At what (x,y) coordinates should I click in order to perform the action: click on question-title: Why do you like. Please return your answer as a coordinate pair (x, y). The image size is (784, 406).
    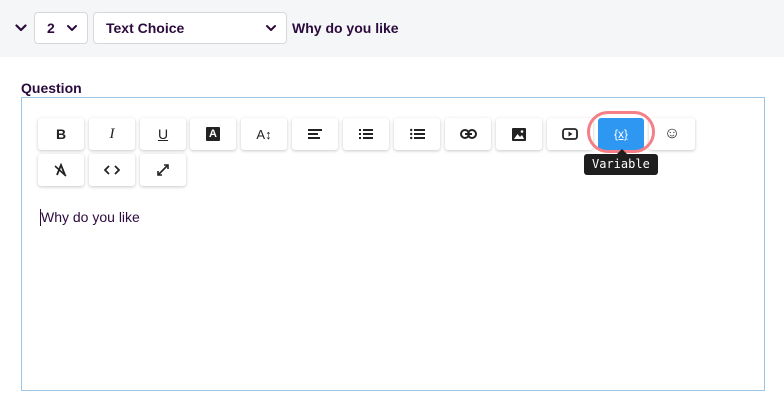
    Looking at the image, I should click on (345, 28).